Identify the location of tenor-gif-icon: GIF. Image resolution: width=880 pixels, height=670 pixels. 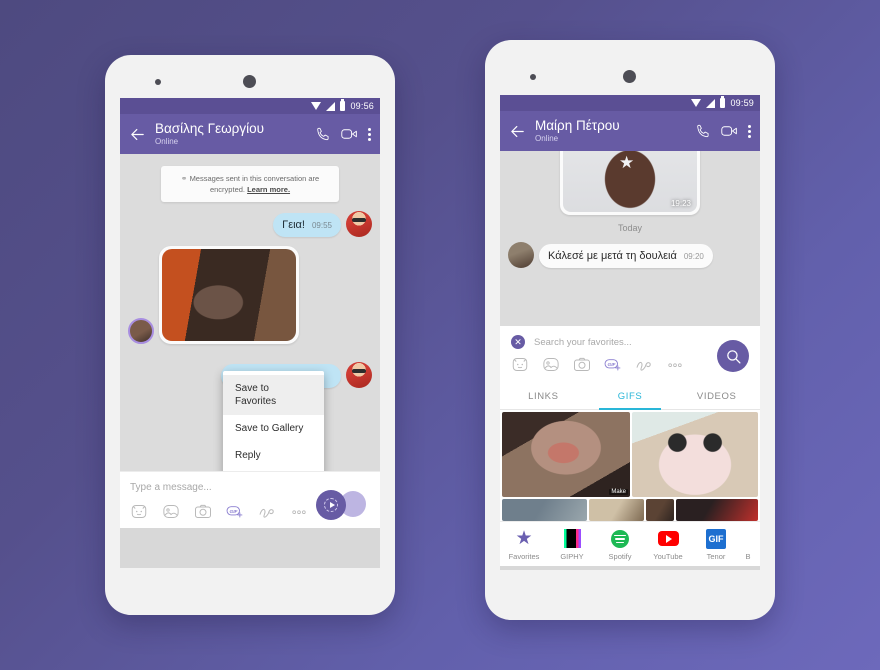
(716, 538).